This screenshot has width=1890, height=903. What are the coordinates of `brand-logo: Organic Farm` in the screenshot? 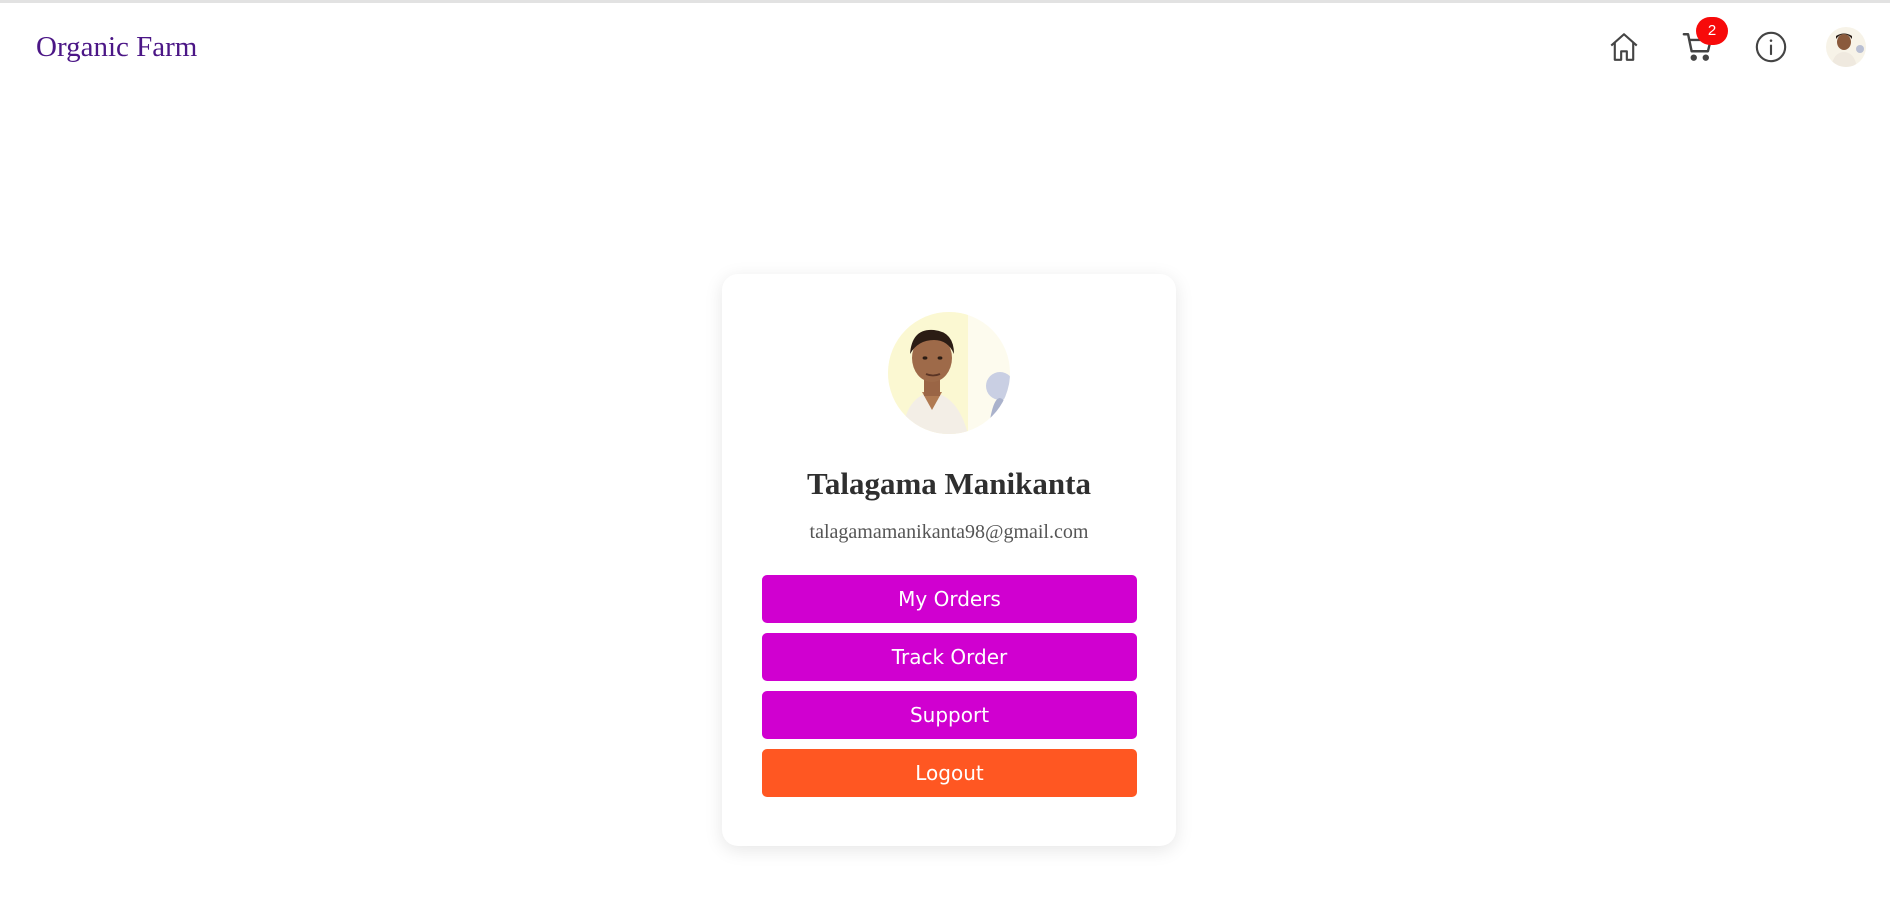 It's located at (116, 47).